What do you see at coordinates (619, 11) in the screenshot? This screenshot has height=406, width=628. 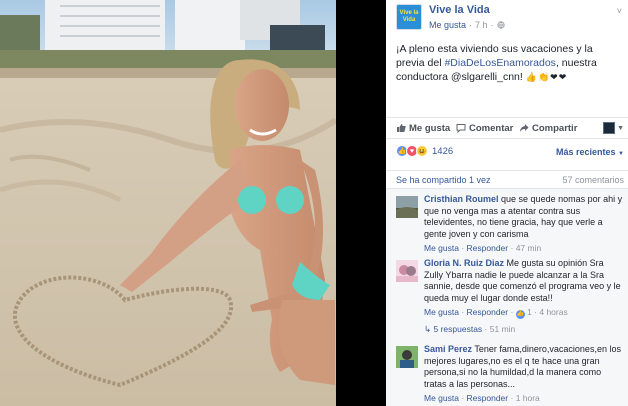 I see `post-options-chevron-icon: ˅` at bounding box center [619, 11].